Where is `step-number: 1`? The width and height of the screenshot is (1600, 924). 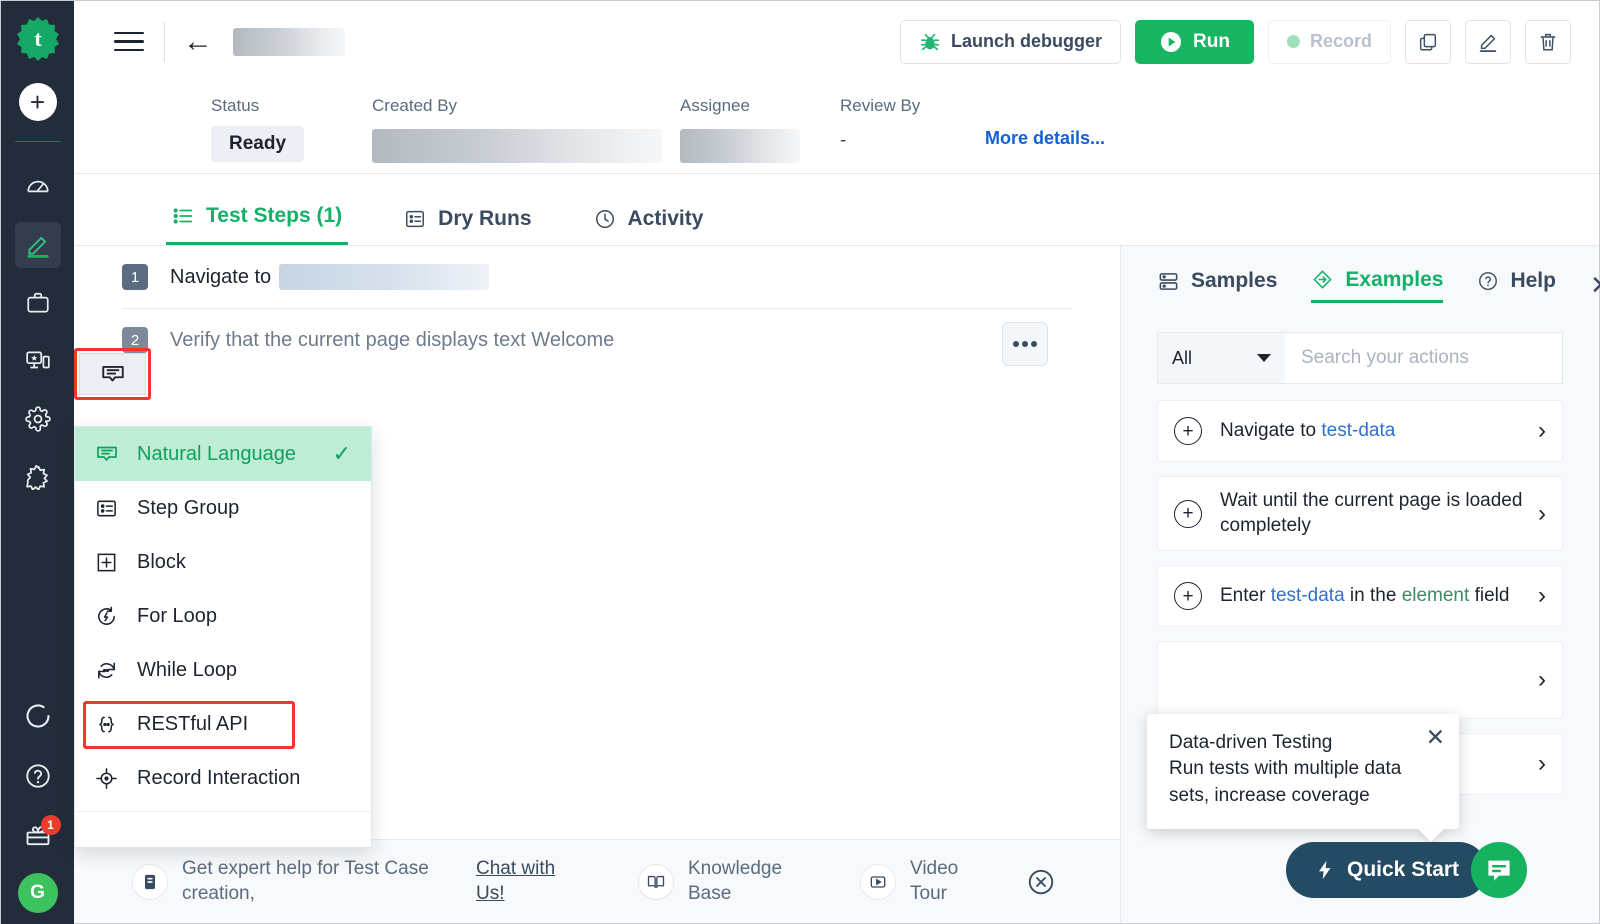 step-number: 1 is located at coordinates (135, 277).